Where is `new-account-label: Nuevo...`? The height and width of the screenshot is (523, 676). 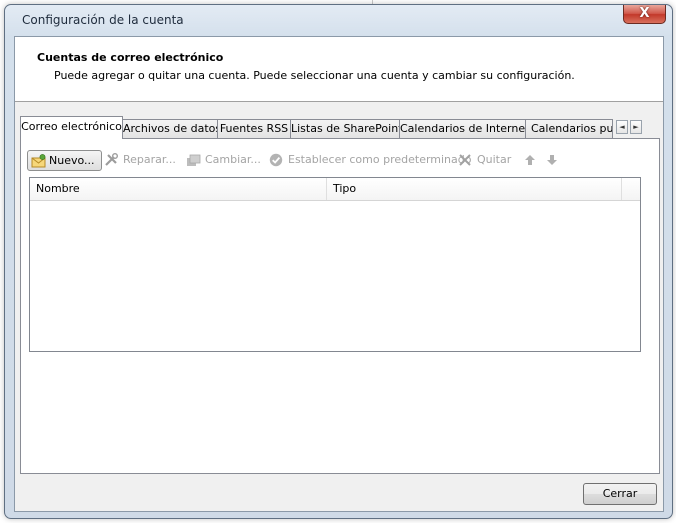 new-account-label: Nuevo... is located at coordinates (72, 160).